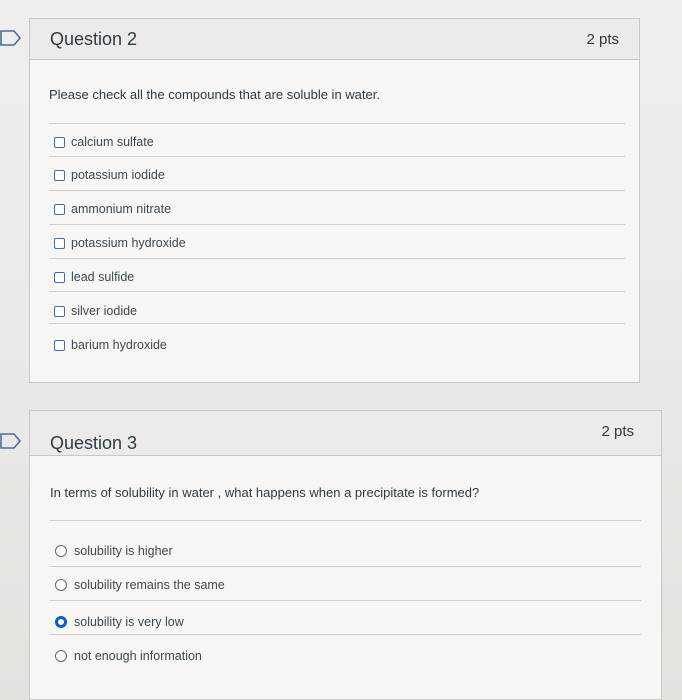  I want to click on answer-option: potassium iodide, so click(109, 175).